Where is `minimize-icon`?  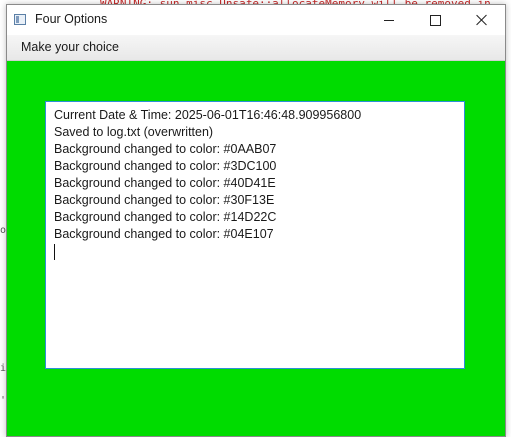
minimize-icon is located at coordinates (389, 20).